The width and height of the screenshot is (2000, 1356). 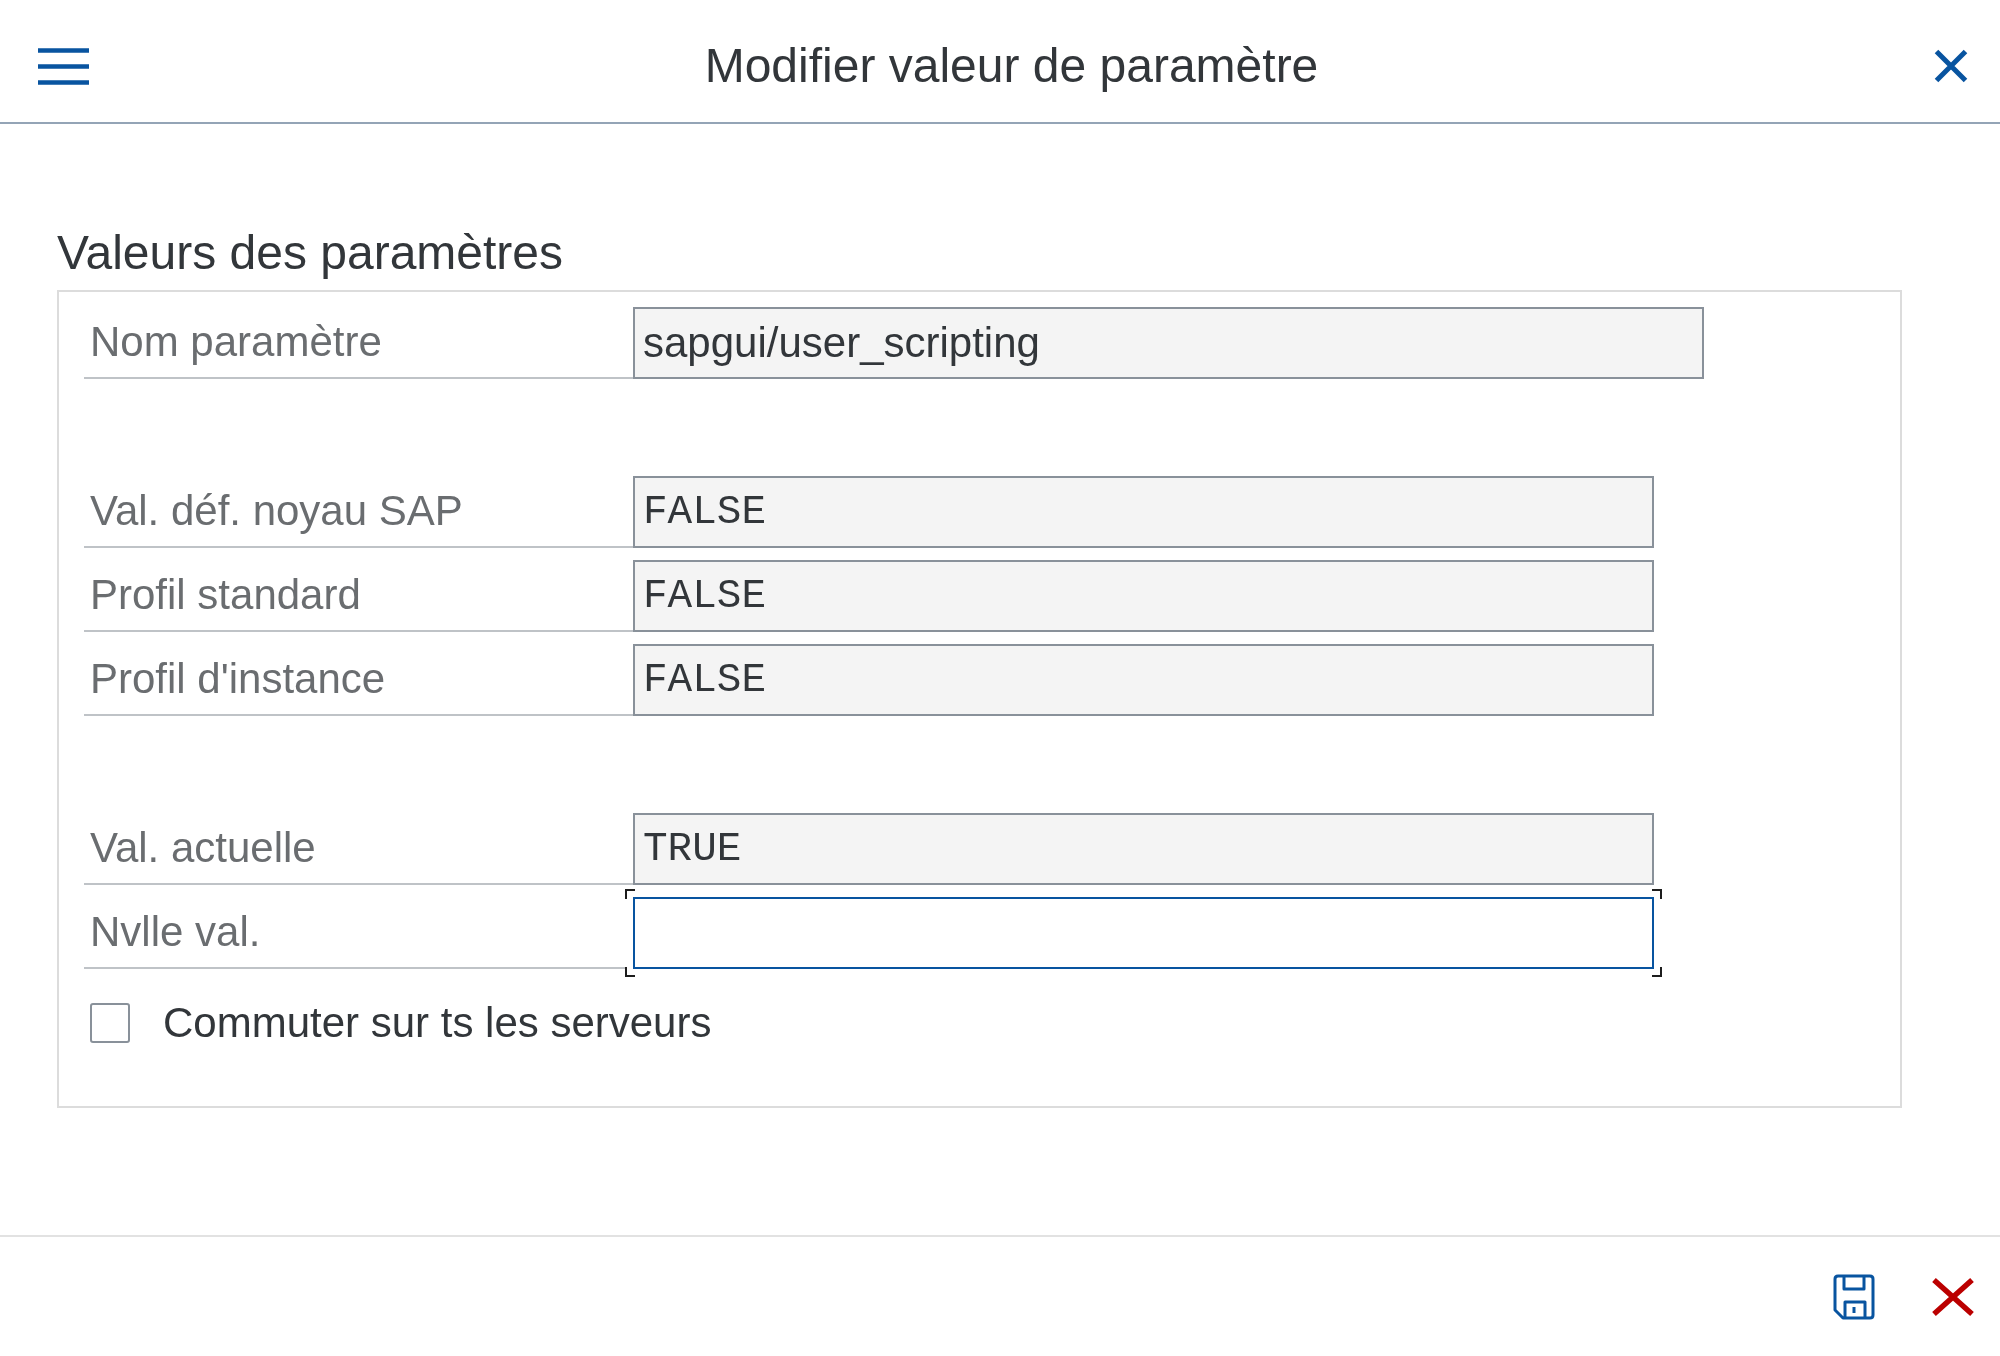 I want to click on field-label: Nom paramètre, so click(x=236, y=342).